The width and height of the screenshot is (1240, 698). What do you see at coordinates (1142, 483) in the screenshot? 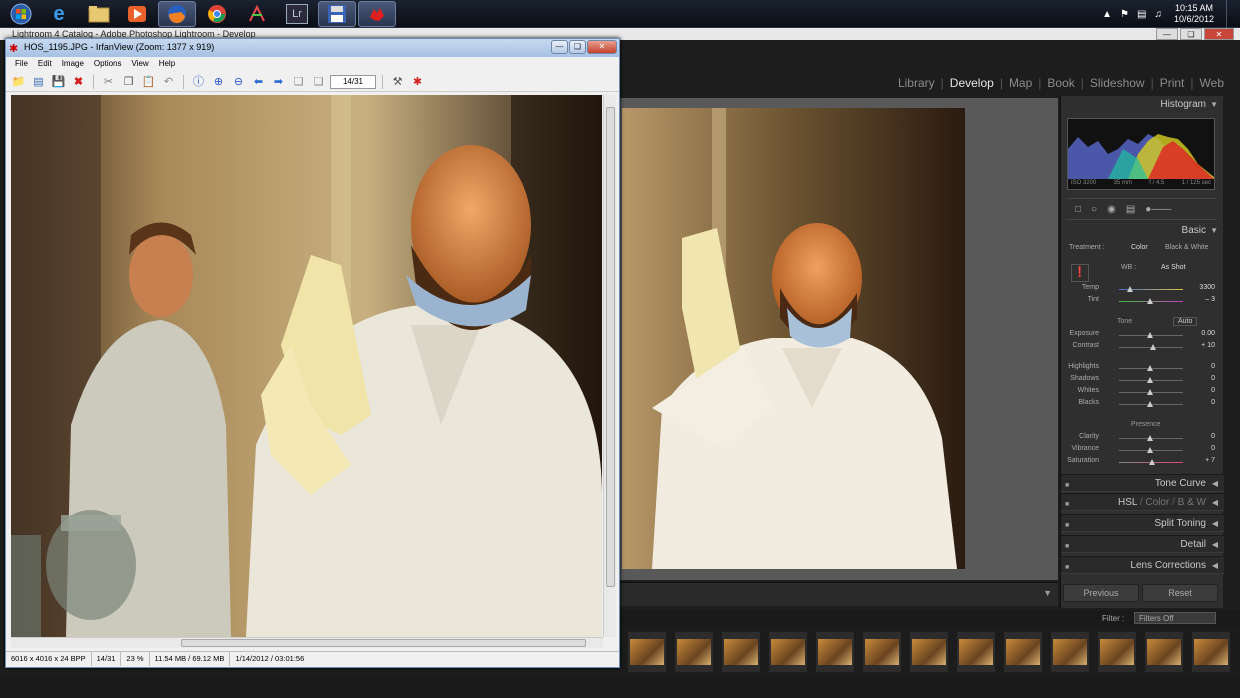
I see `tone-curve-panel-header: ■ Tone Curve ◀` at bounding box center [1142, 483].